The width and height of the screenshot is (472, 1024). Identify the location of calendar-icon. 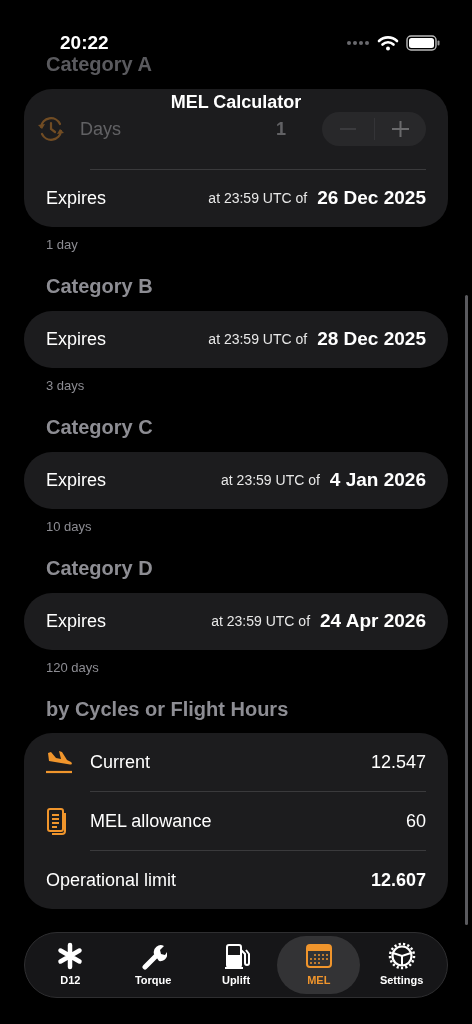
(318, 955).